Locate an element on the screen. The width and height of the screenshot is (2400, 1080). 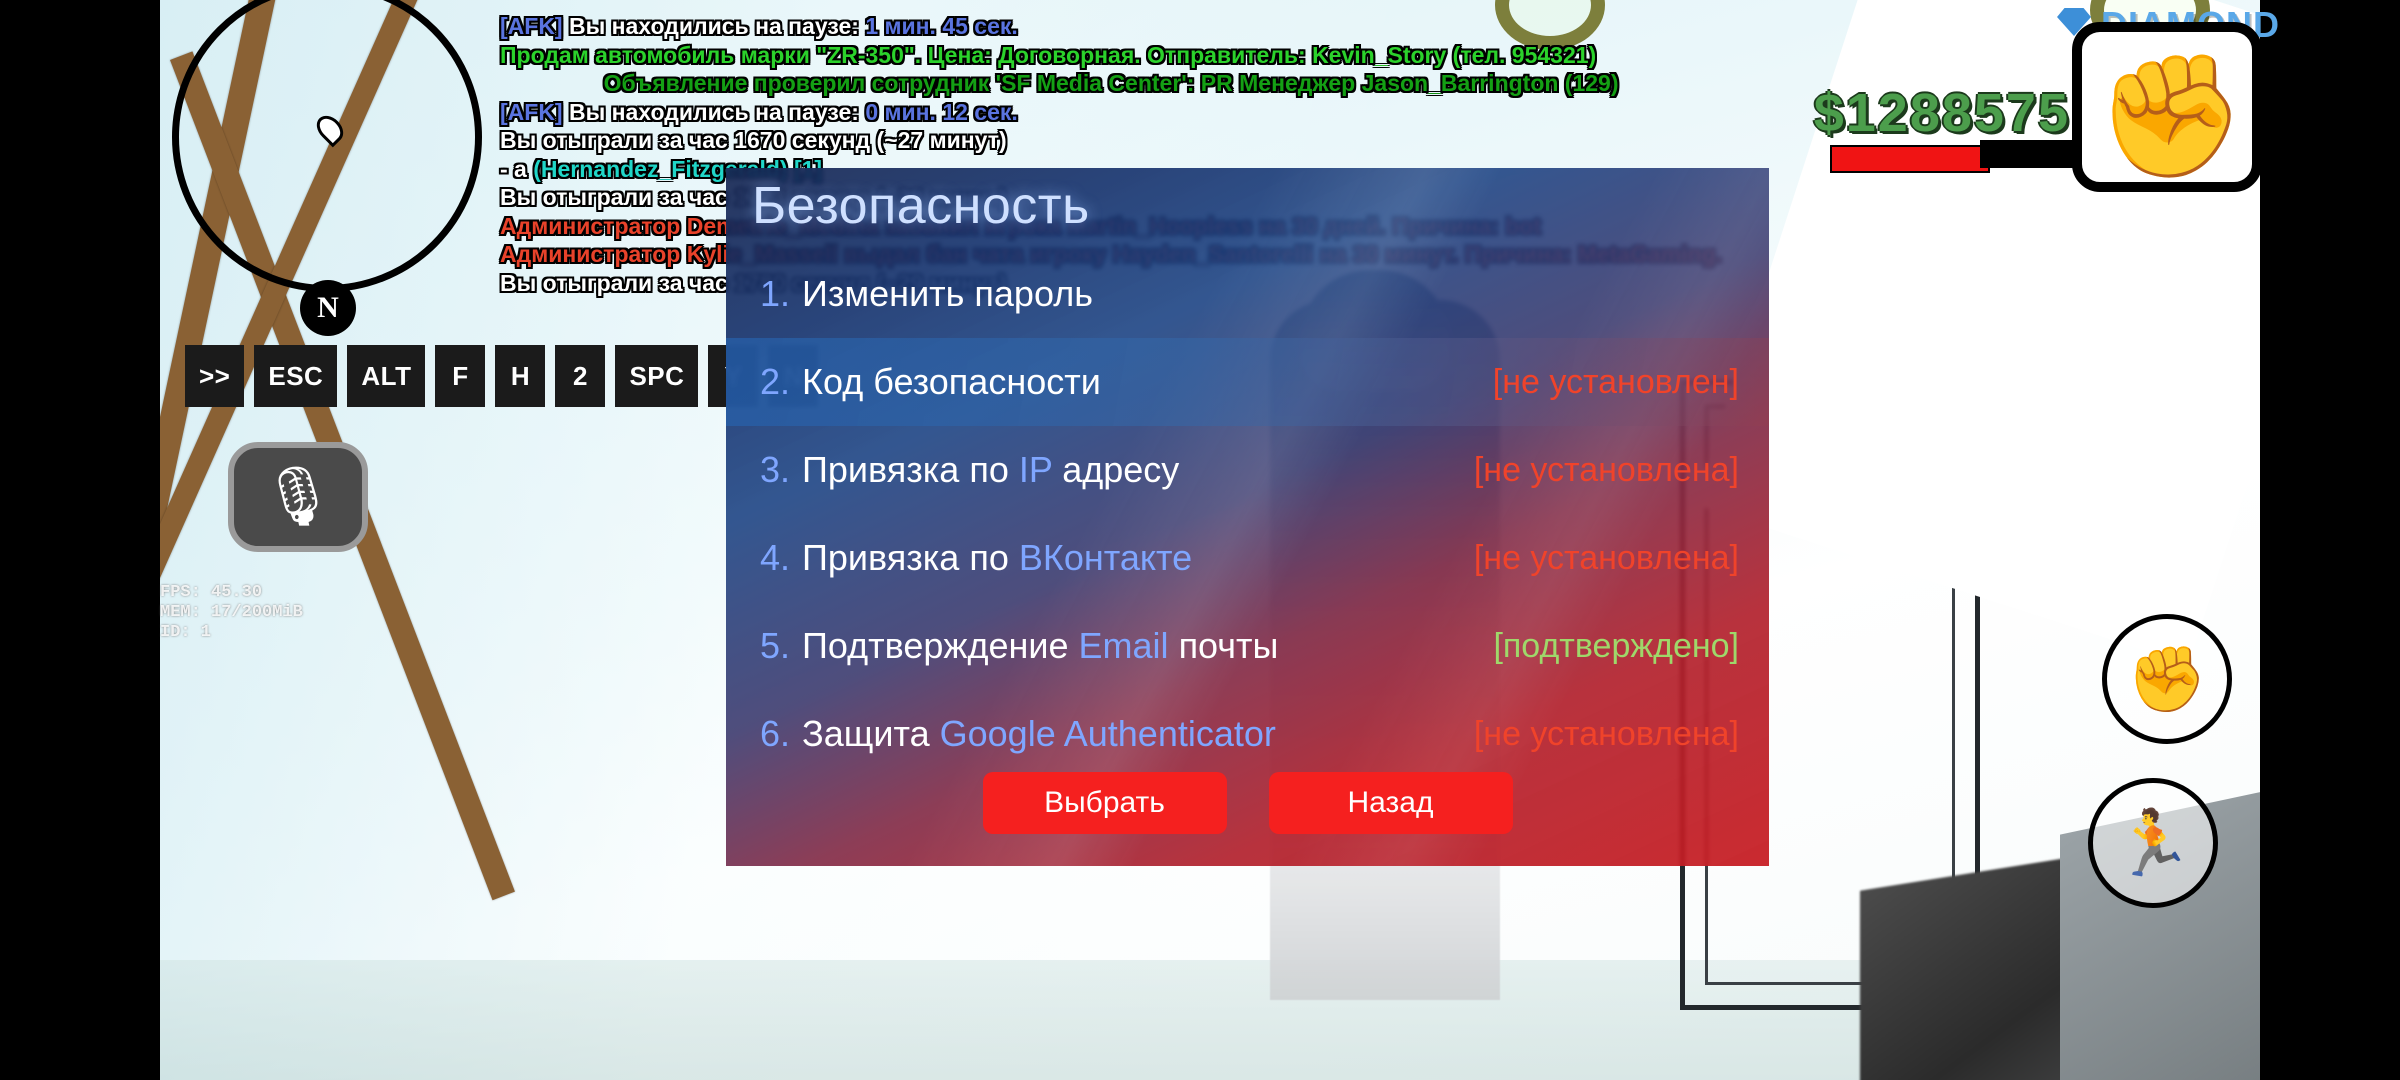
punch-button: ✊ is located at coordinates (2167, 679).